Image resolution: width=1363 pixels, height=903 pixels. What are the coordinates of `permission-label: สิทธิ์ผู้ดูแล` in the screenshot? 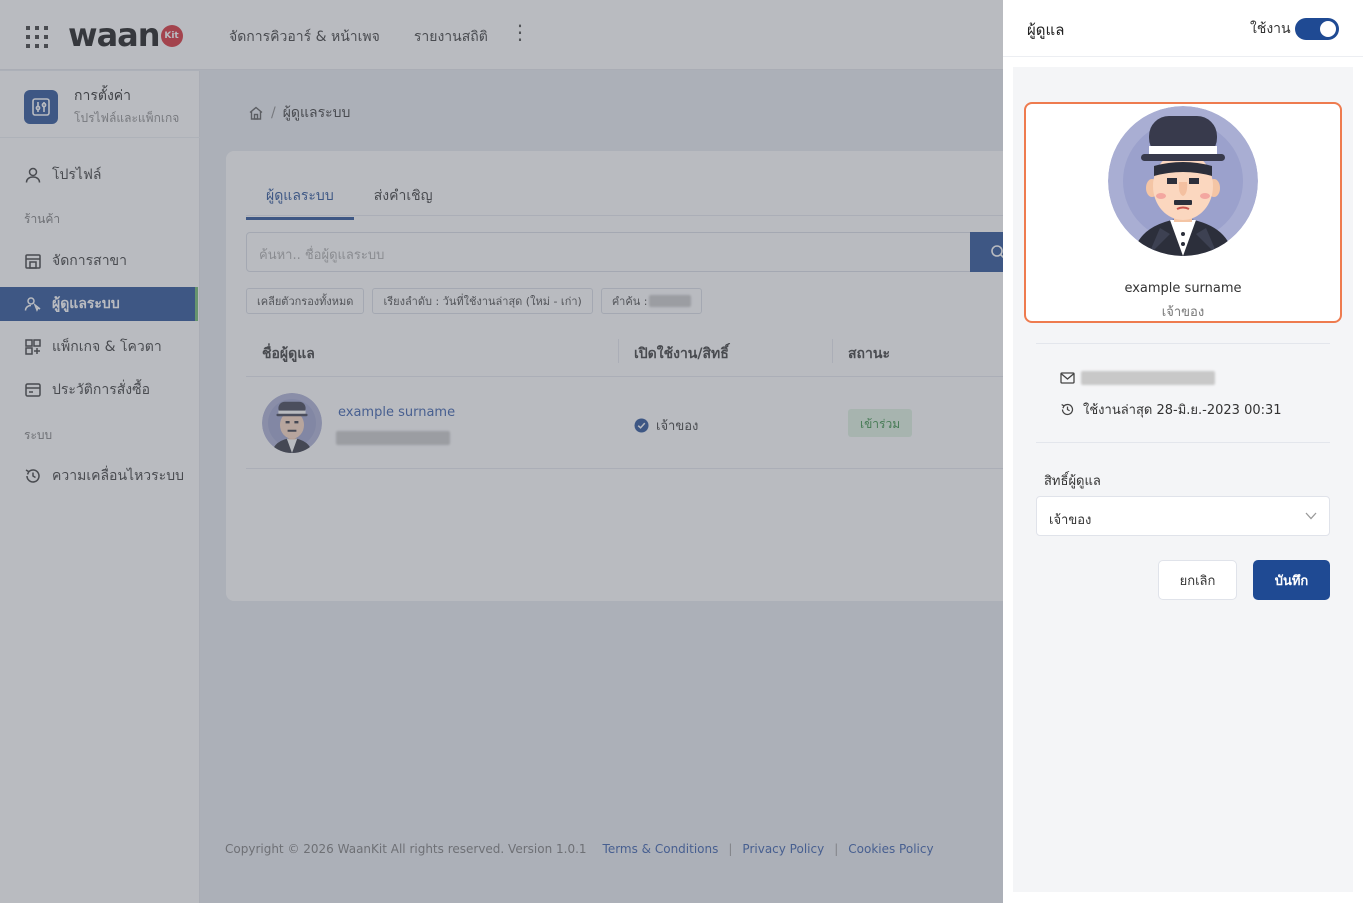 It's located at (1072, 481).